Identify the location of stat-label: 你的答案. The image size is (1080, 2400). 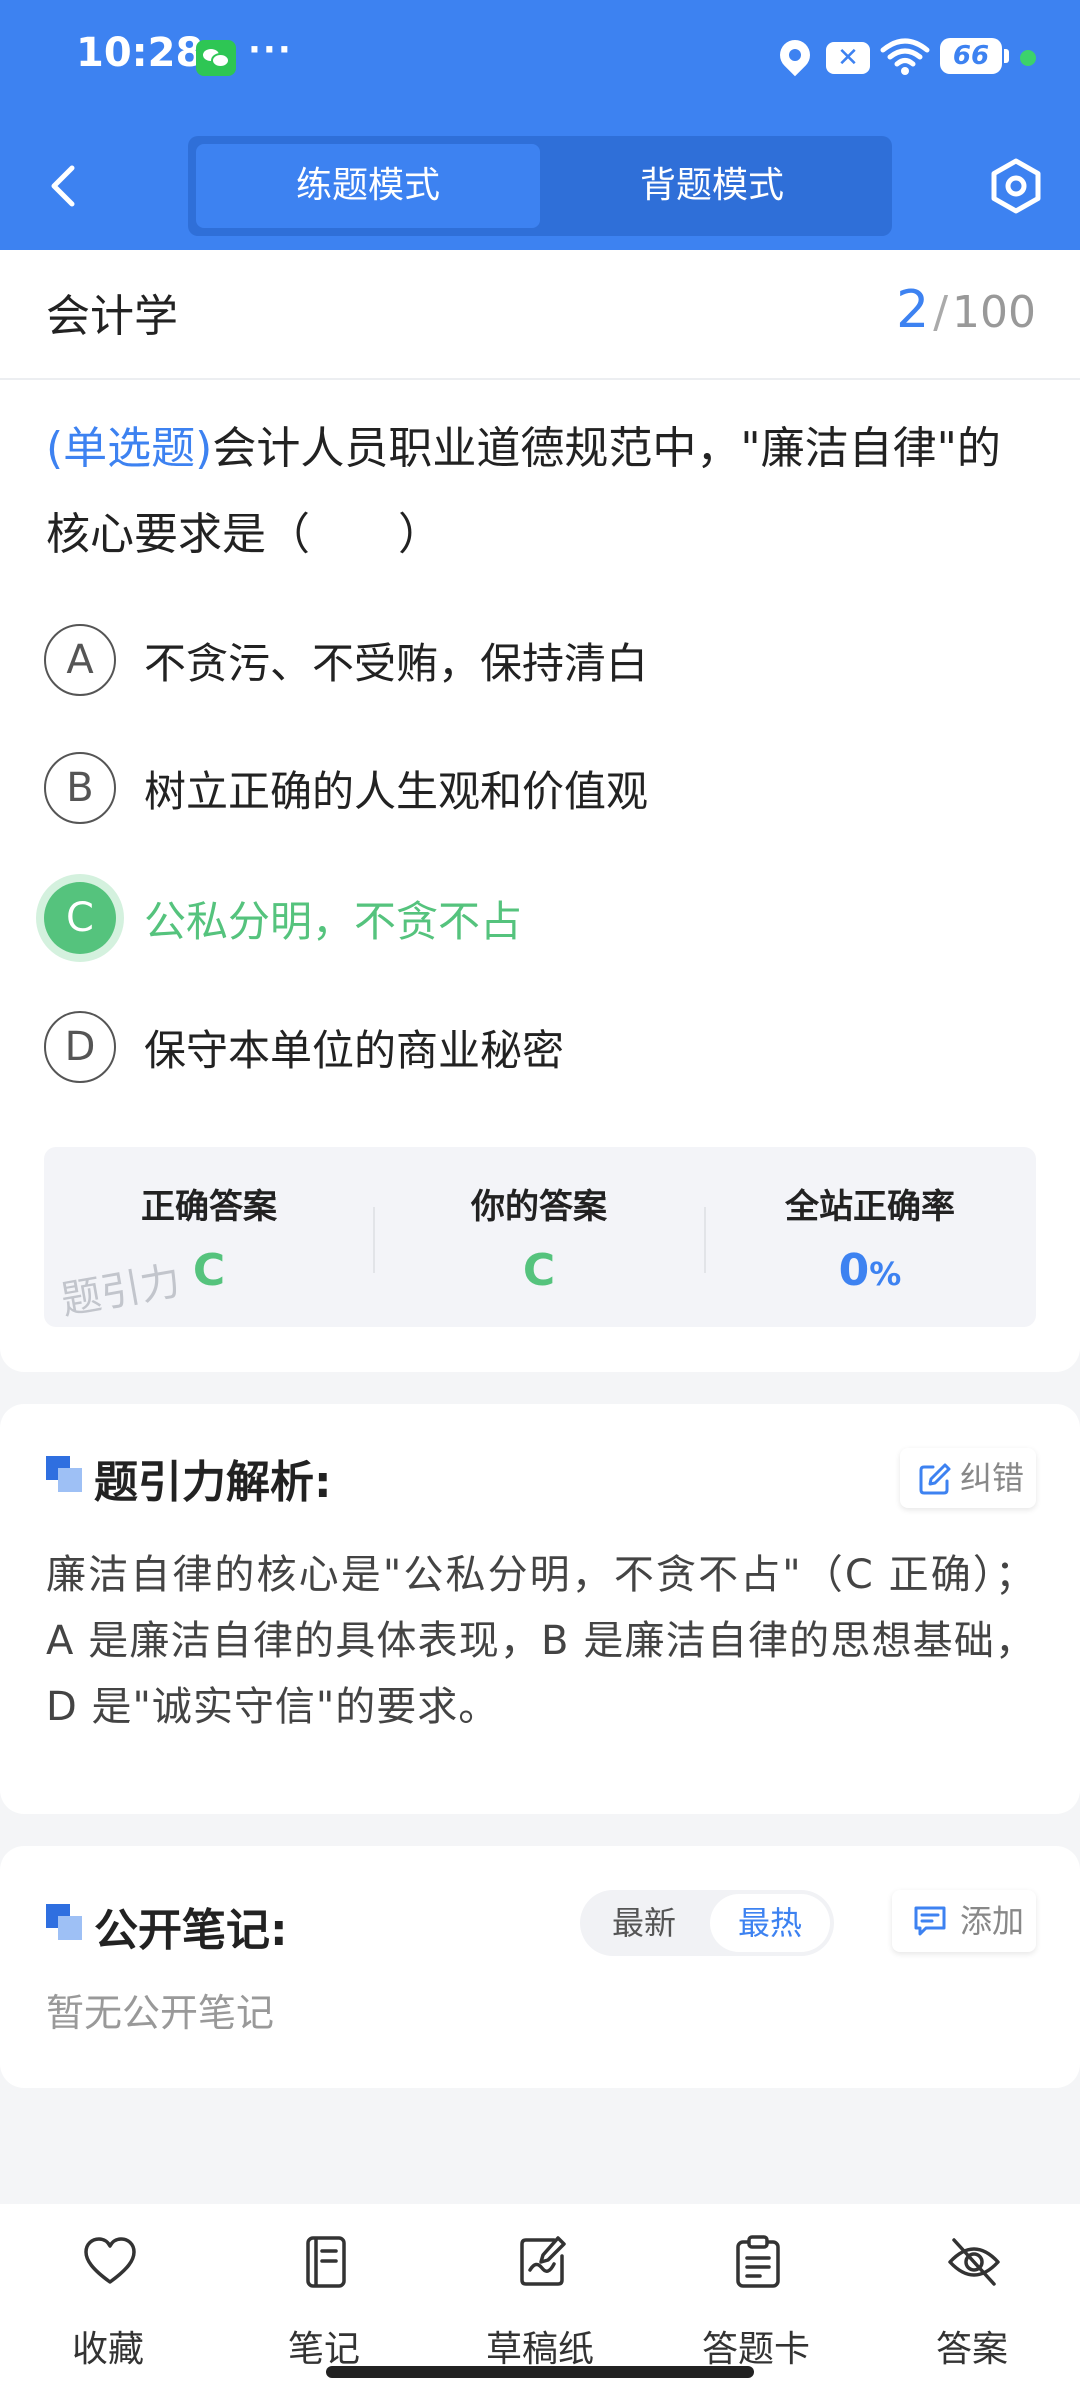
(539, 1207).